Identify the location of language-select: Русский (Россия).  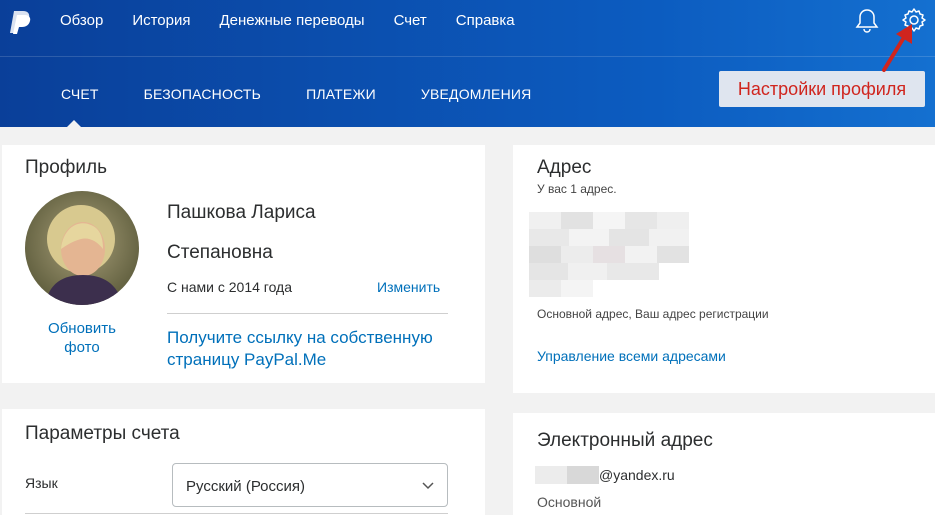
(310, 485).